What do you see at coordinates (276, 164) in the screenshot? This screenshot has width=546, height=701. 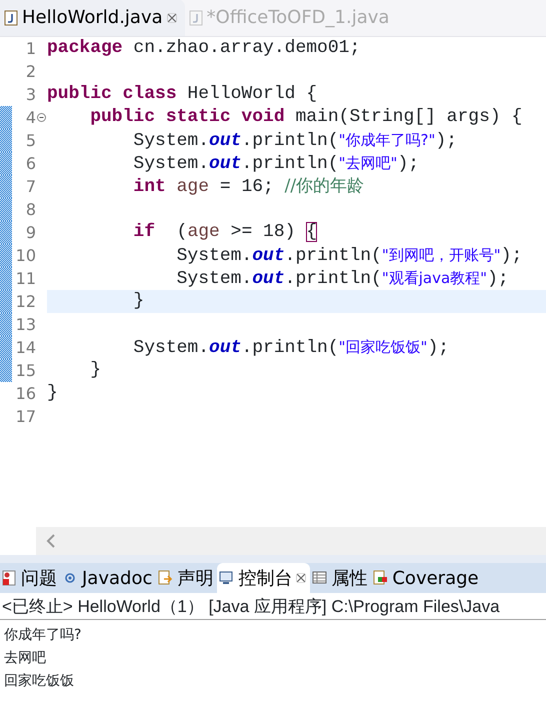 I see `code-line: System.out.println("去网吧");` at bounding box center [276, 164].